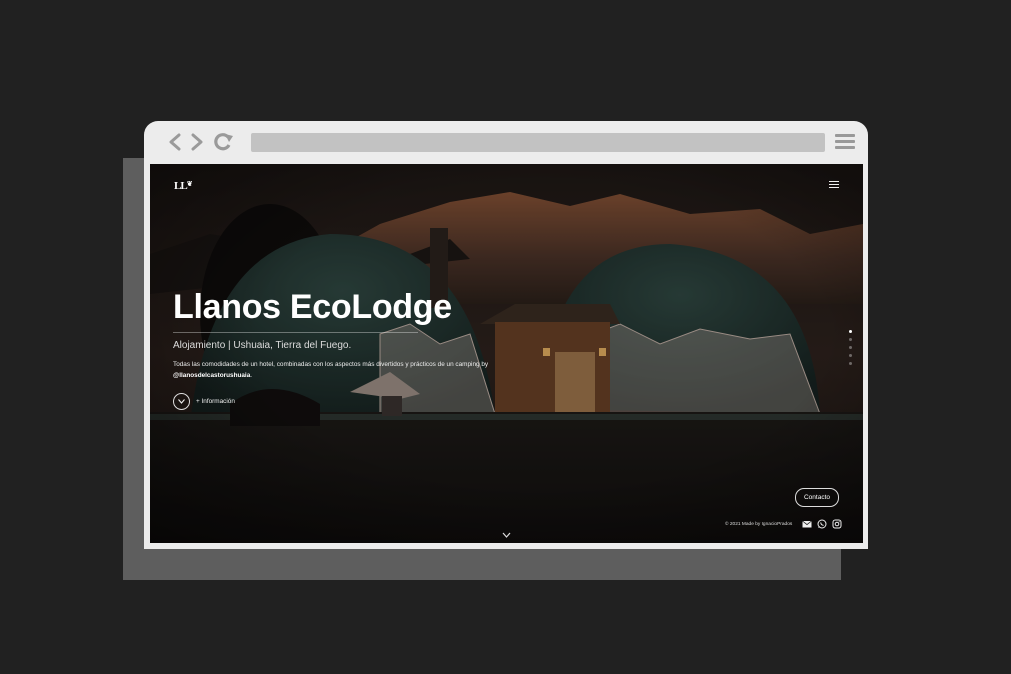 The image size is (1011, 674). What do you see at coordinates (215, 401) in the screenshot?
I see `more-info-label: + Información` at bounding box center [215, 401].